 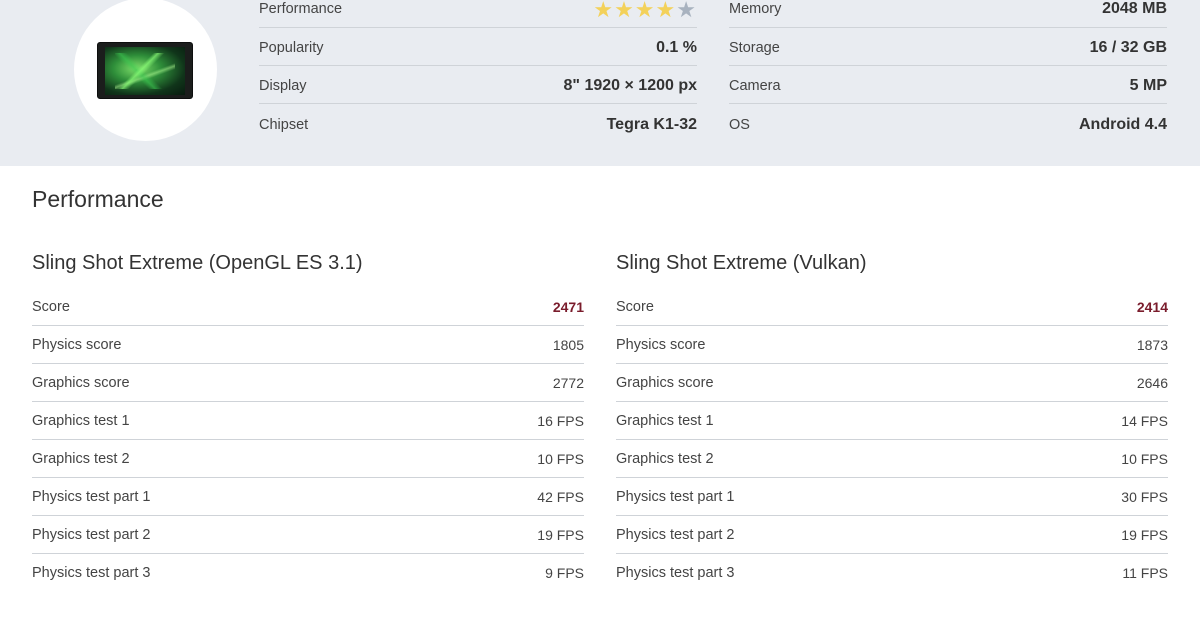 I want to click on table-row: Graphics test 1 14 FPS, so click(x=892, y=421).